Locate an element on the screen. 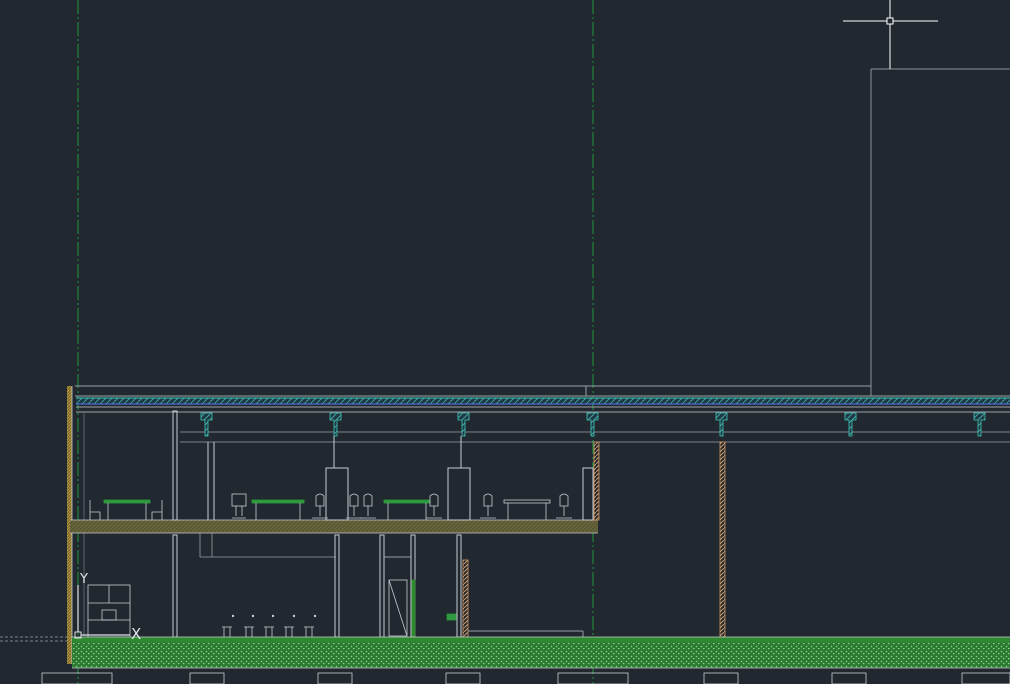 The height and width of the screenshot is (684, 1010). mezzanine-slab is located at coordinates (334, 538).